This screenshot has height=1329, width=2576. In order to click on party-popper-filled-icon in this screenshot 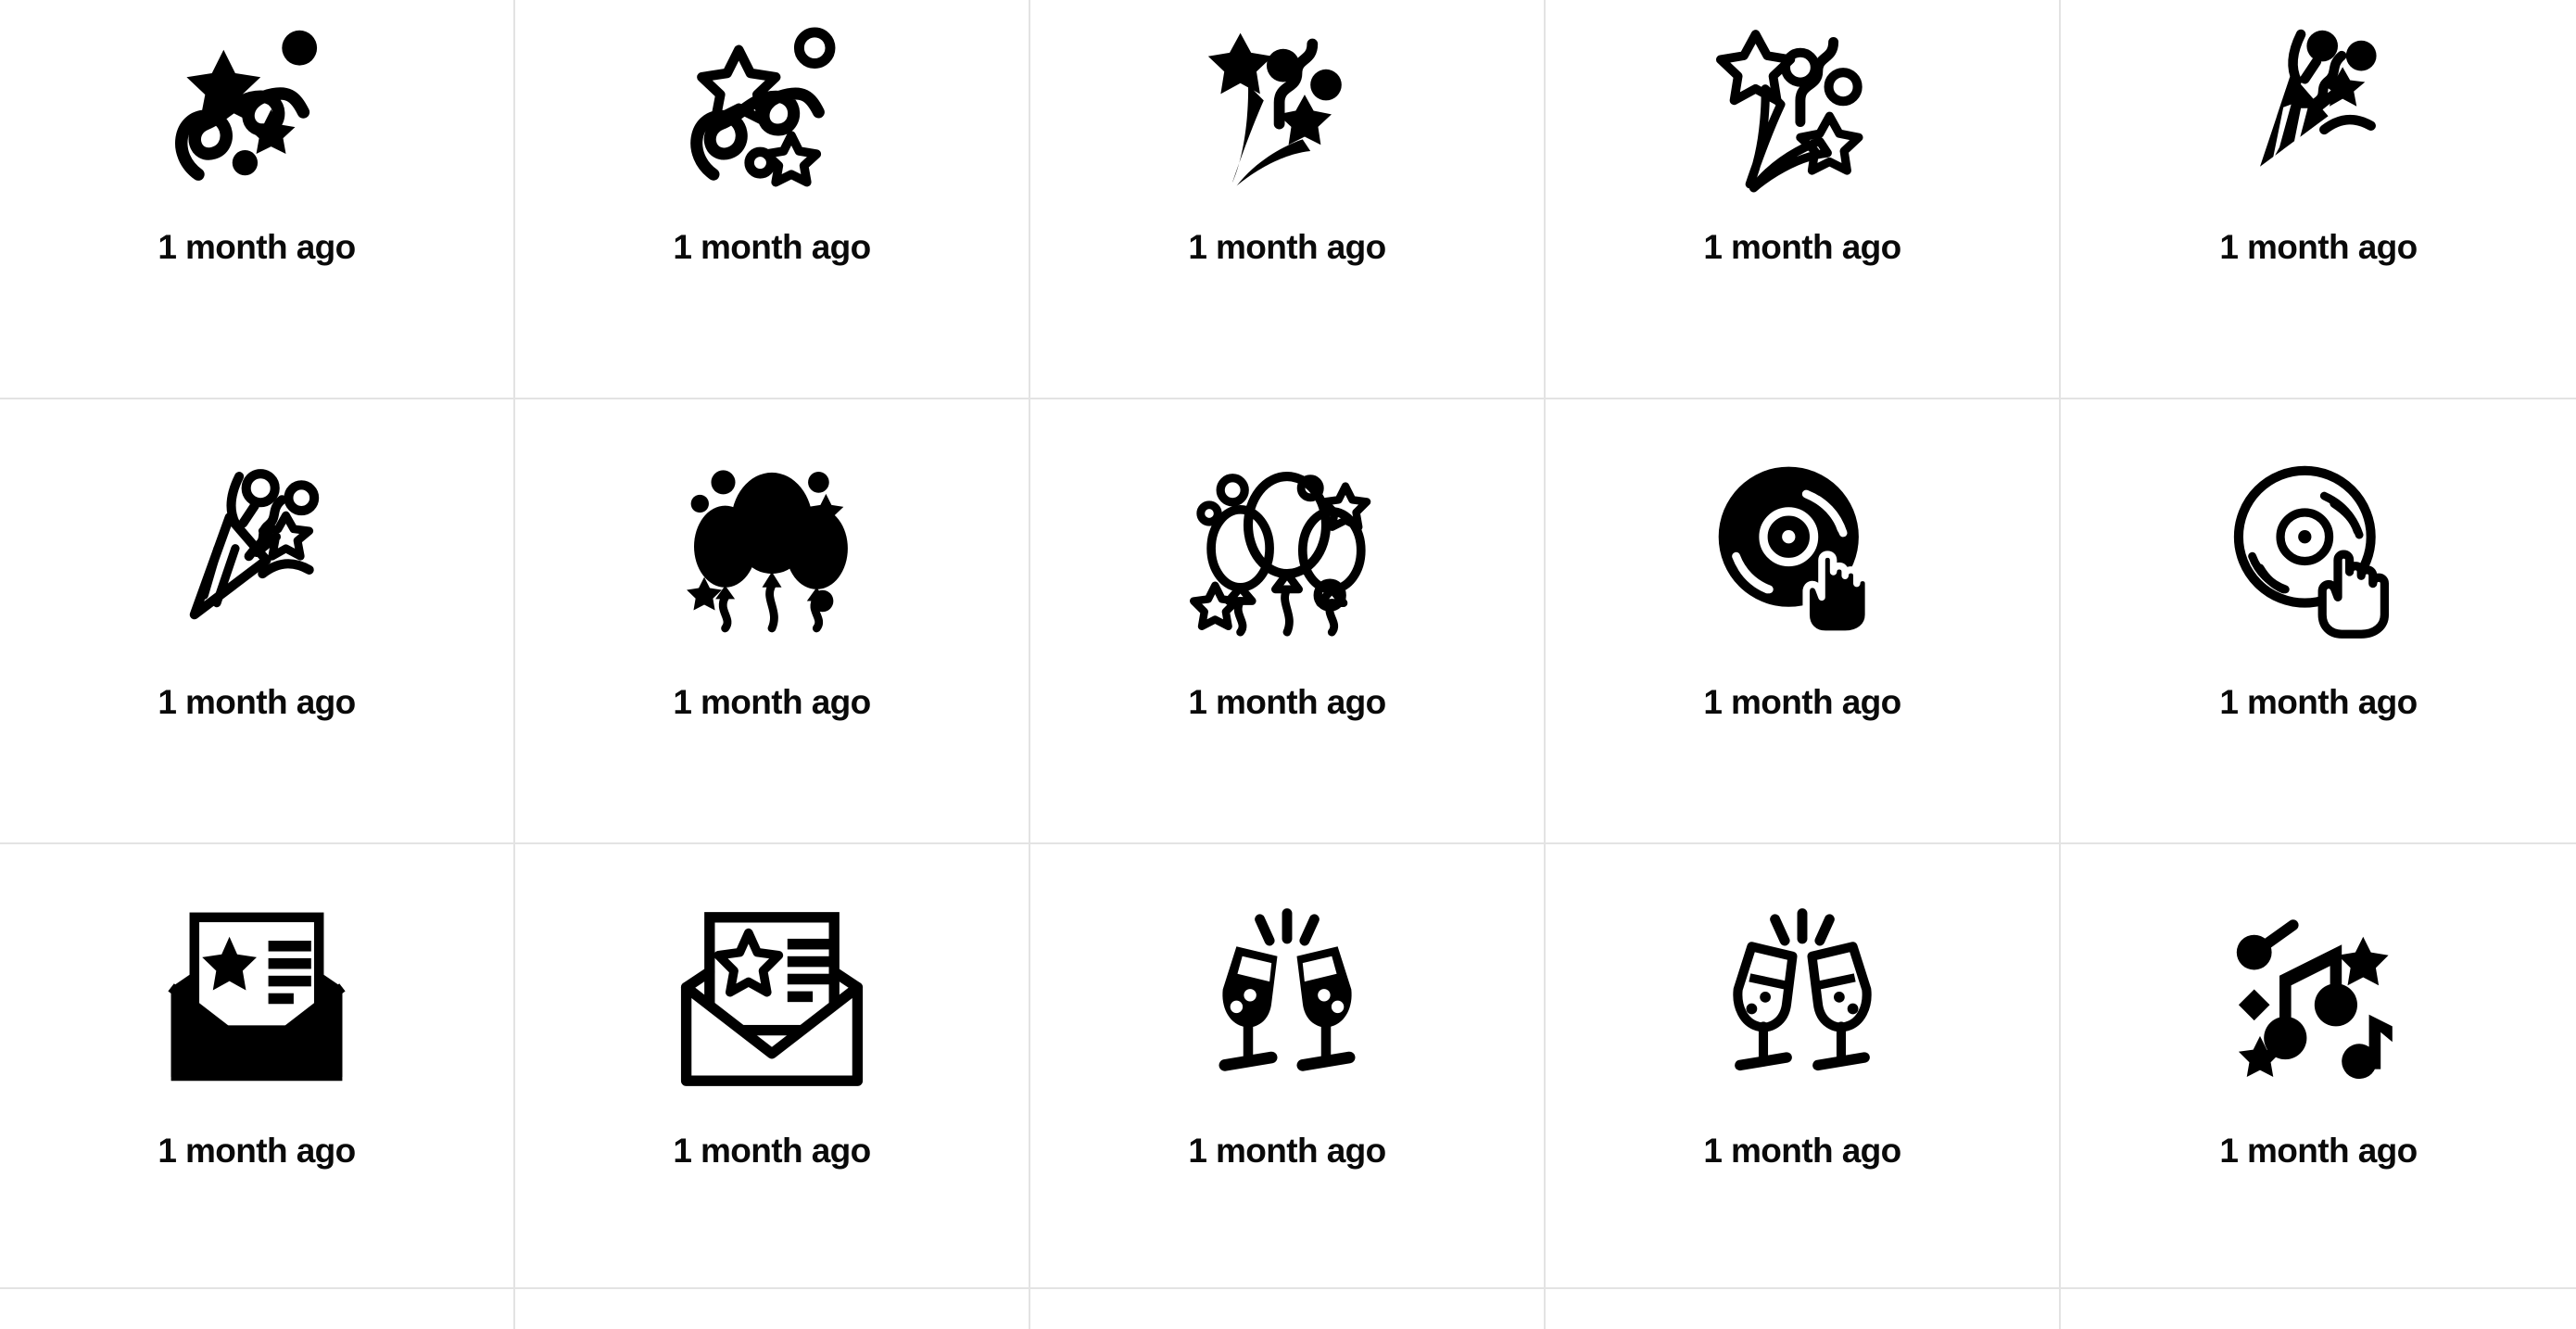, I will do `click(2318, 112)`.